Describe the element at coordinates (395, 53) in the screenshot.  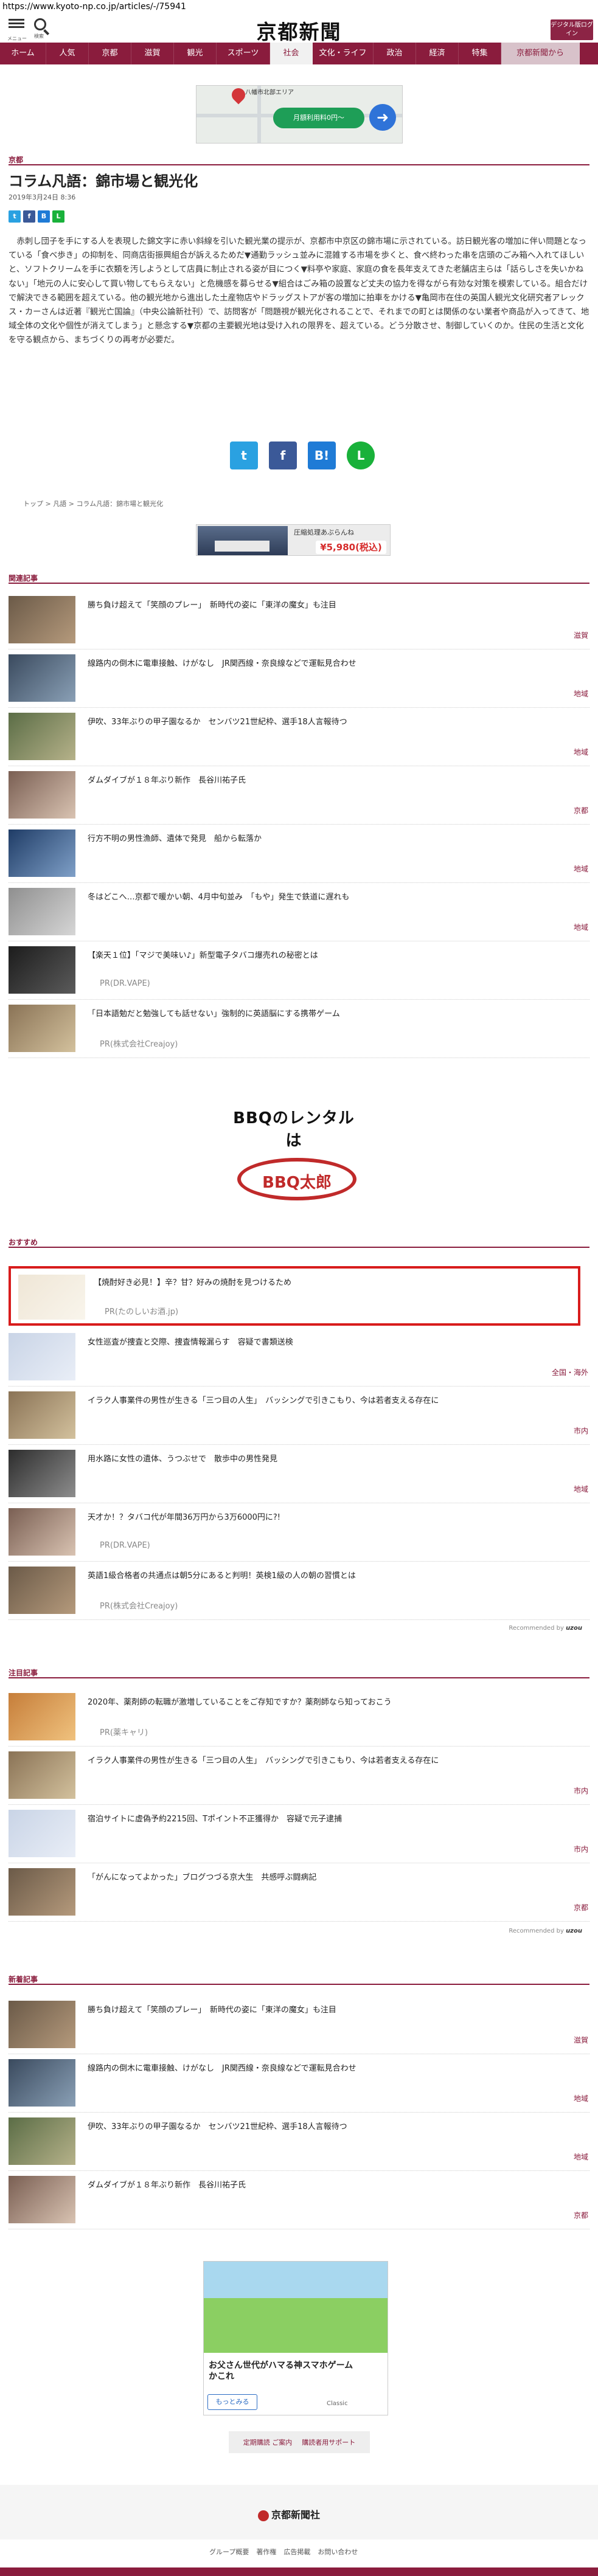
I see `nav-item-politics: 政治` at that location.